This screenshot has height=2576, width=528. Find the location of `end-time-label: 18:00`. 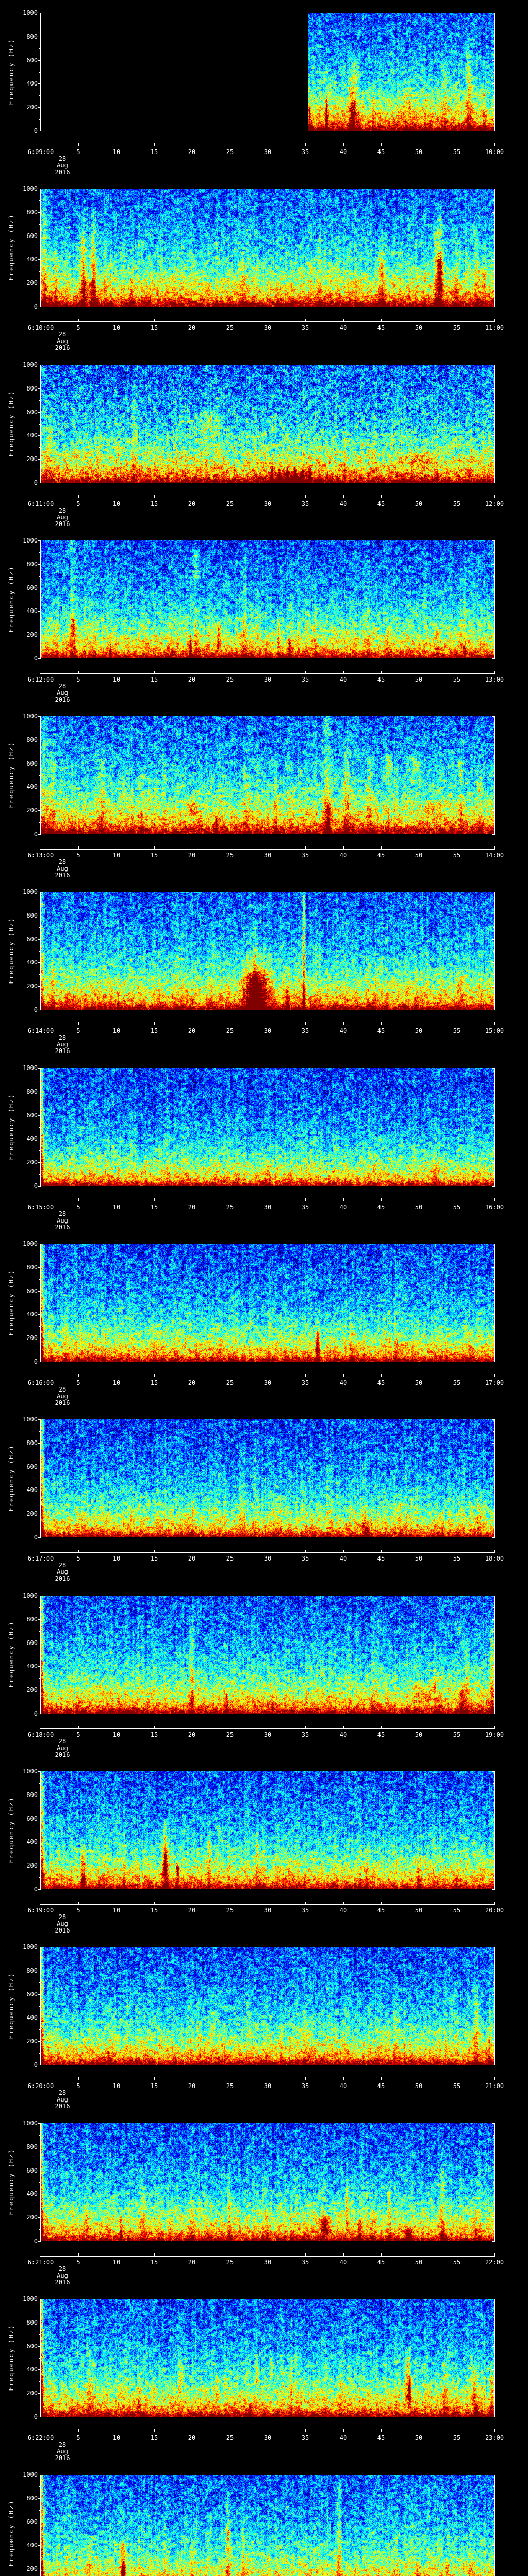

end-time-label: 18:00 is located at coordinates (494, 1558).